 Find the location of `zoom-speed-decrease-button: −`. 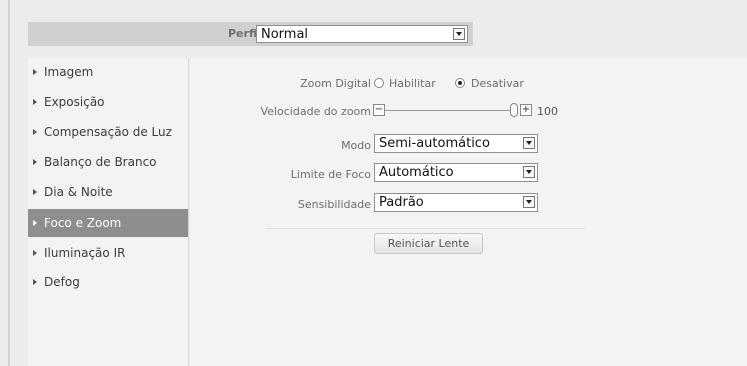

zoom-speed-decrease-button: − is located at coordinates (379, 110).